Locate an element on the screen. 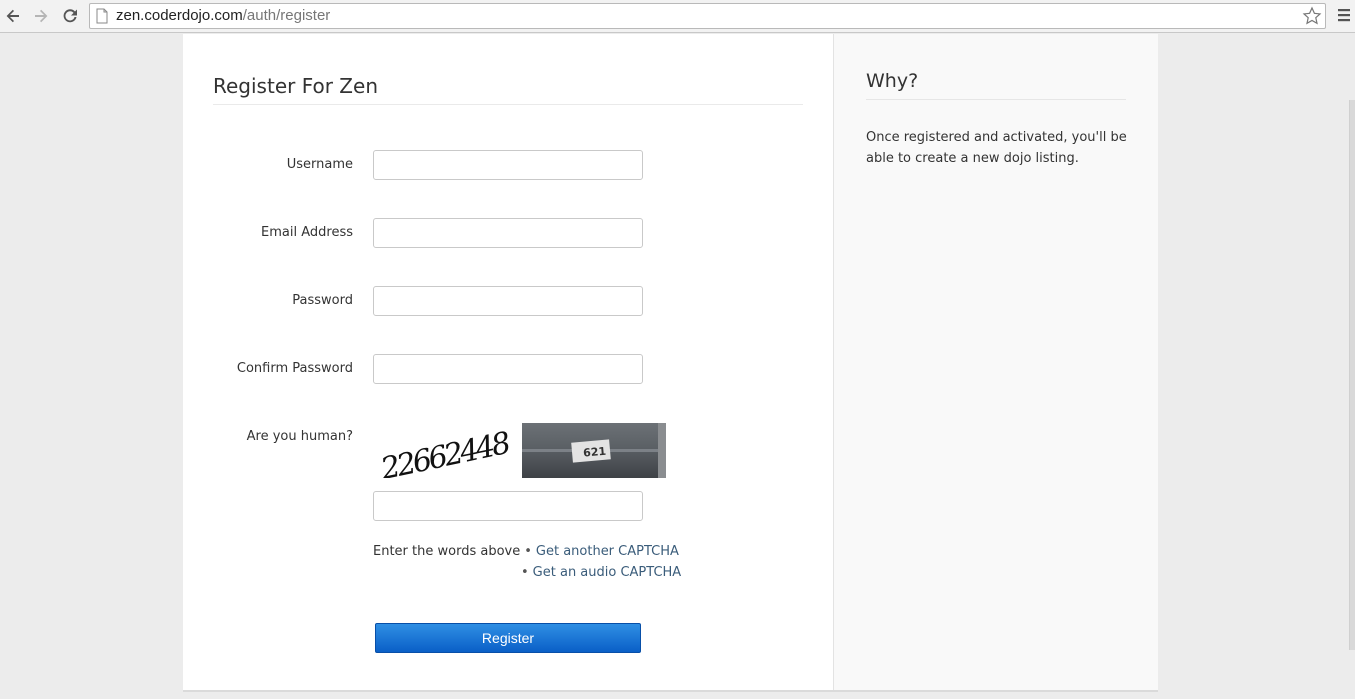 This screenshot has height=699, width=1355. url-text: zen.coderdojo.com/auth/register is located at coordinates (223, 15).